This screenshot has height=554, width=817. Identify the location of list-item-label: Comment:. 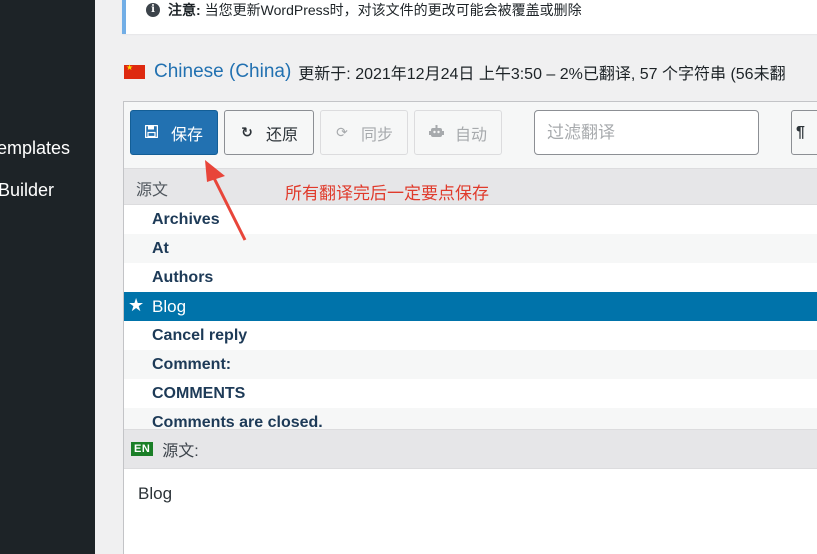
(192, 364).